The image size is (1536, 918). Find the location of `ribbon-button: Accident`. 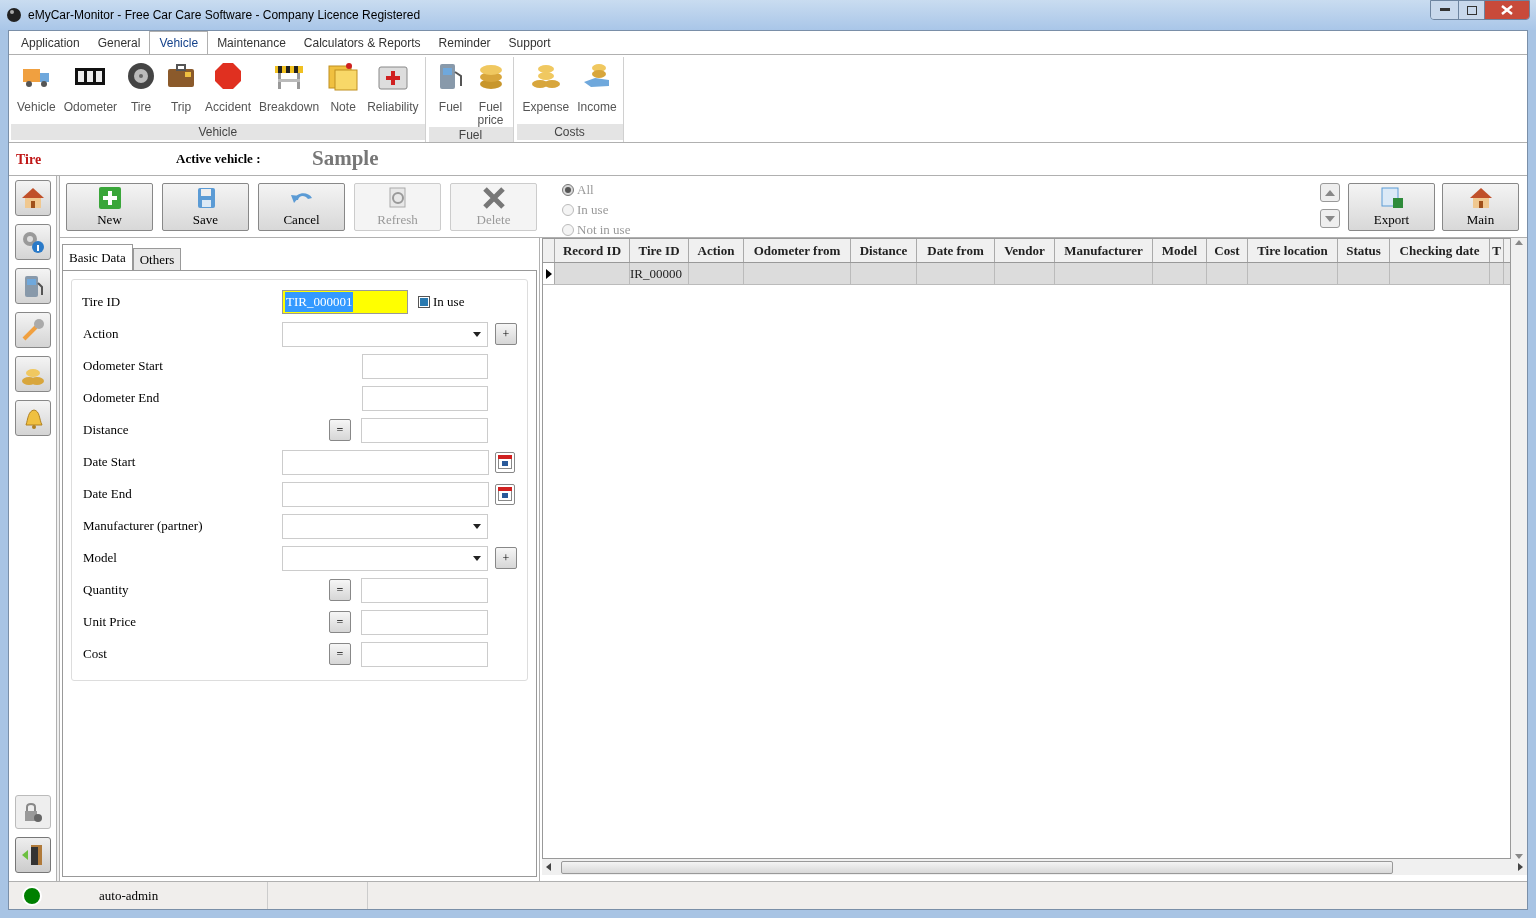

ribbon-button: Accident is located at coordinates (228, 90).